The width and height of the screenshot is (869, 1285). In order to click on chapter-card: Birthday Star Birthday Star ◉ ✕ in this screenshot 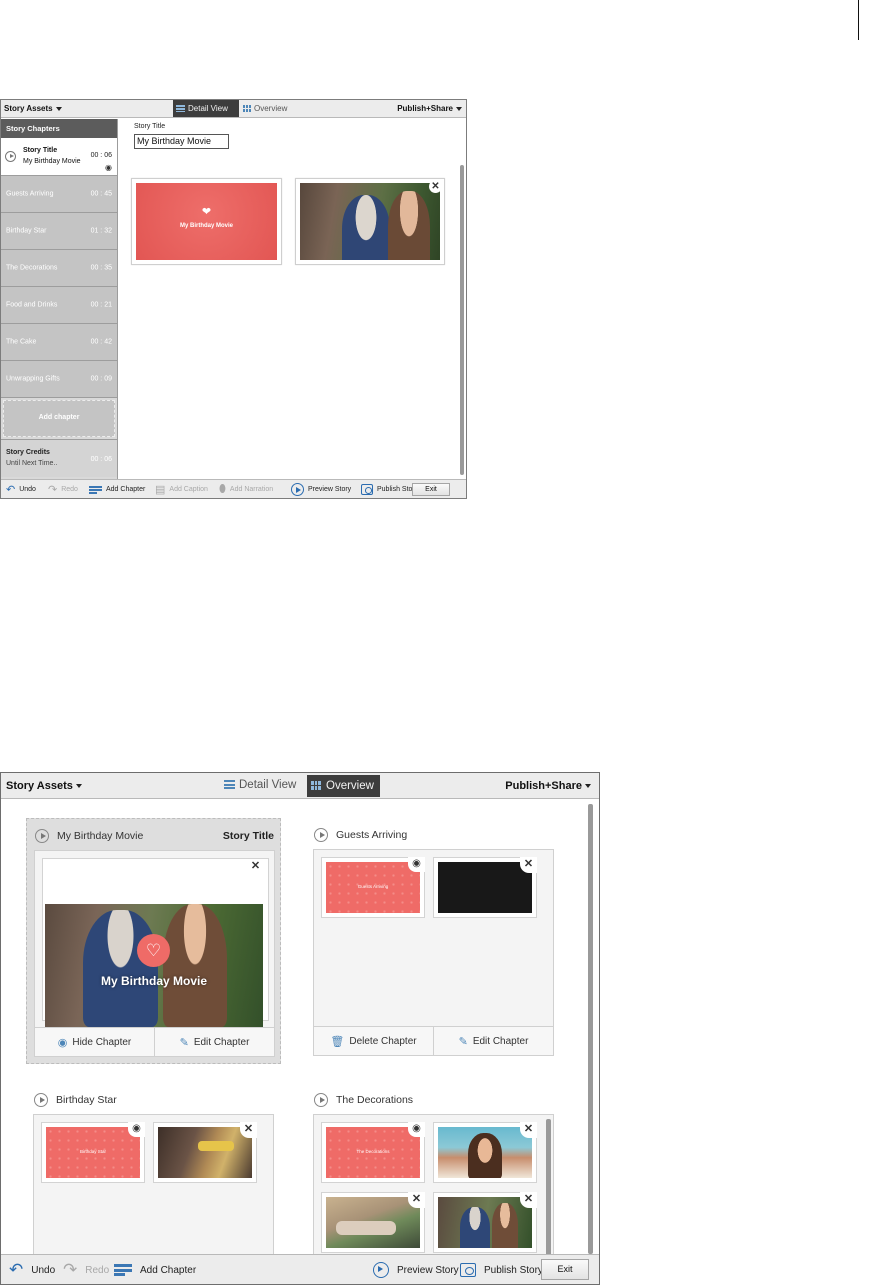, I will do `click(153, 1169)`.